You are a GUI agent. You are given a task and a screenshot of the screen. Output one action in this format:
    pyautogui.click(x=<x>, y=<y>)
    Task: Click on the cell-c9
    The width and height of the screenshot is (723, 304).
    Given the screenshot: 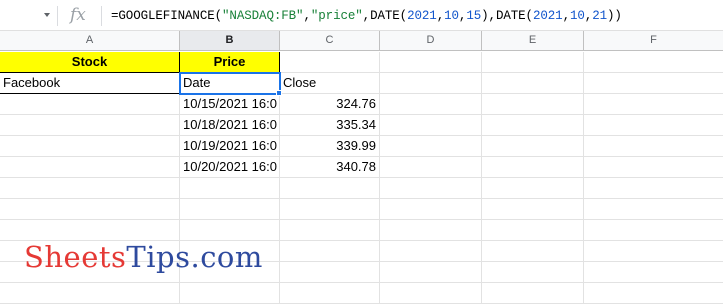 What is the action you would take?
    pyautogui.click(x=330, y=230)
    